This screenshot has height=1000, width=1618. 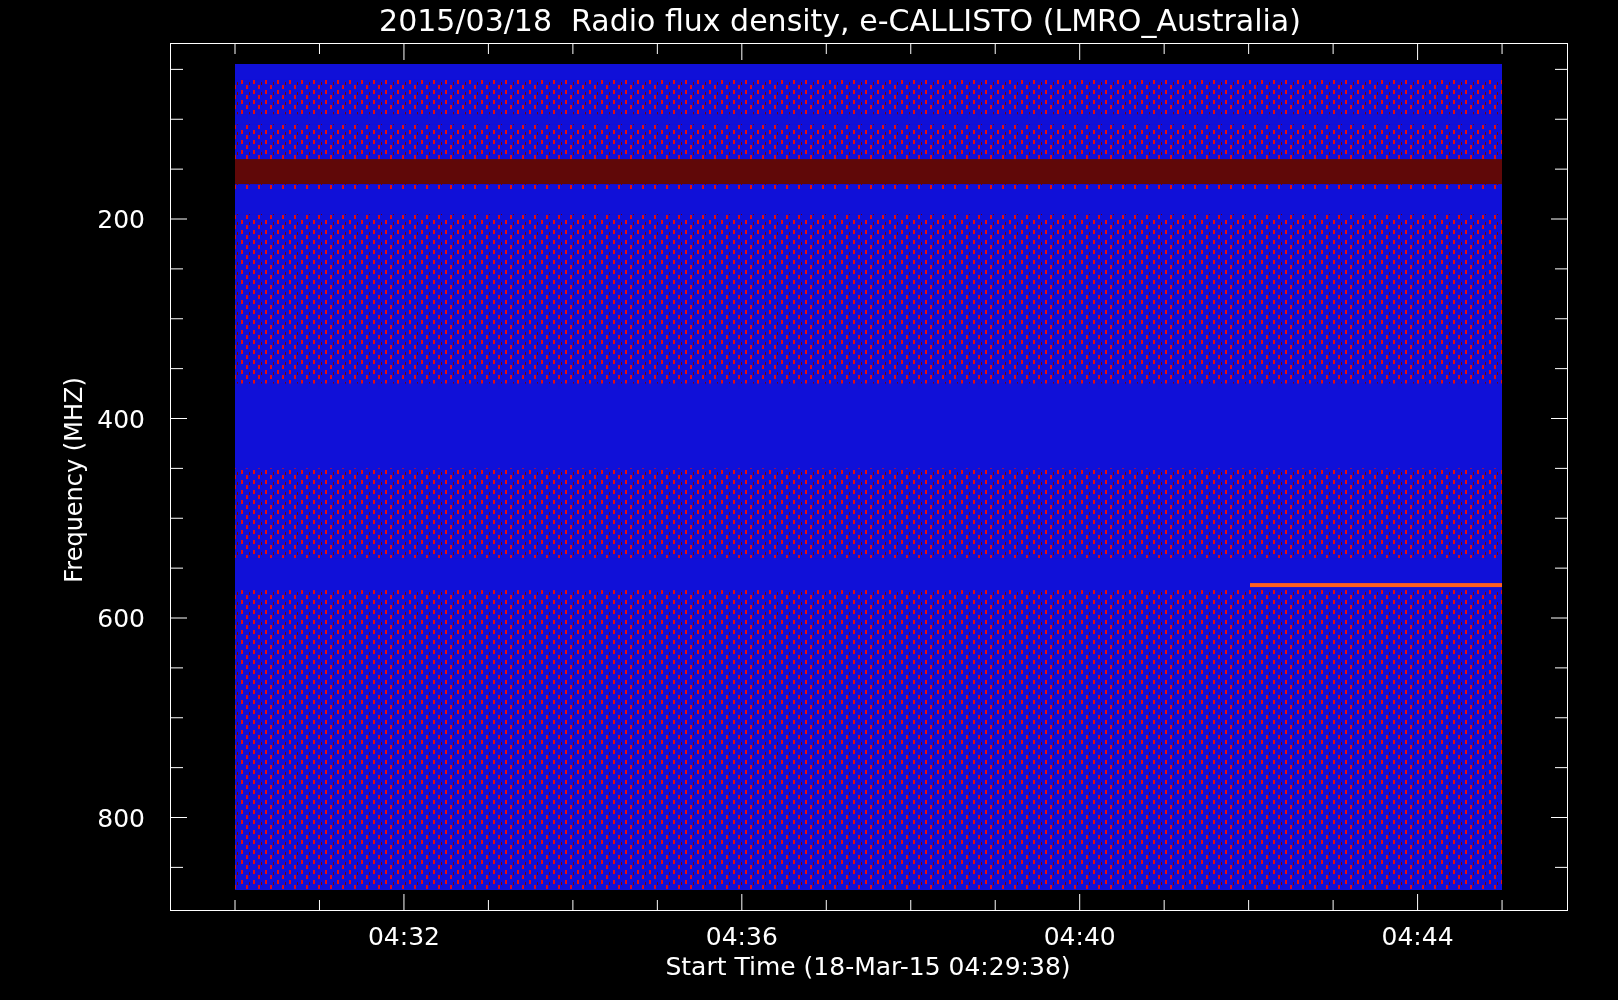 I want to click on y-axis-title: Frequency (MHZ), so click(x=74, y=480).